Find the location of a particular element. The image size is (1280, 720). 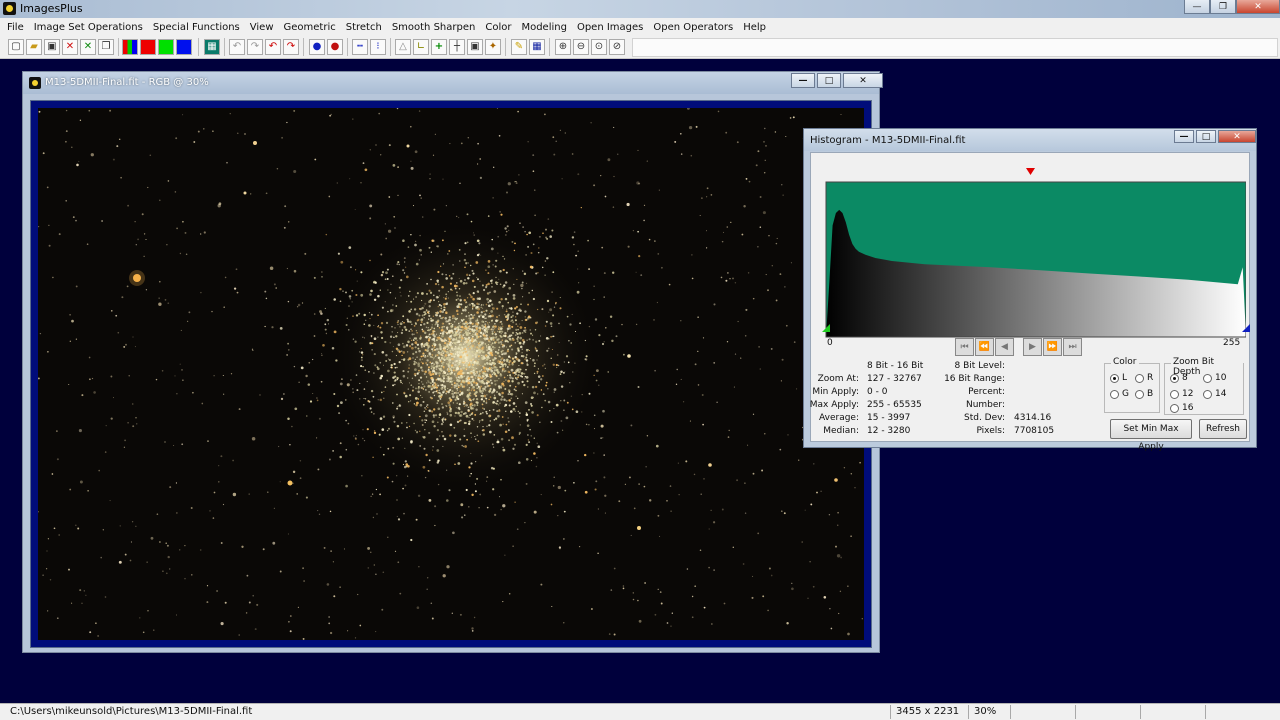

menu-stretch: Stretch is located at coordinates (364, 27).